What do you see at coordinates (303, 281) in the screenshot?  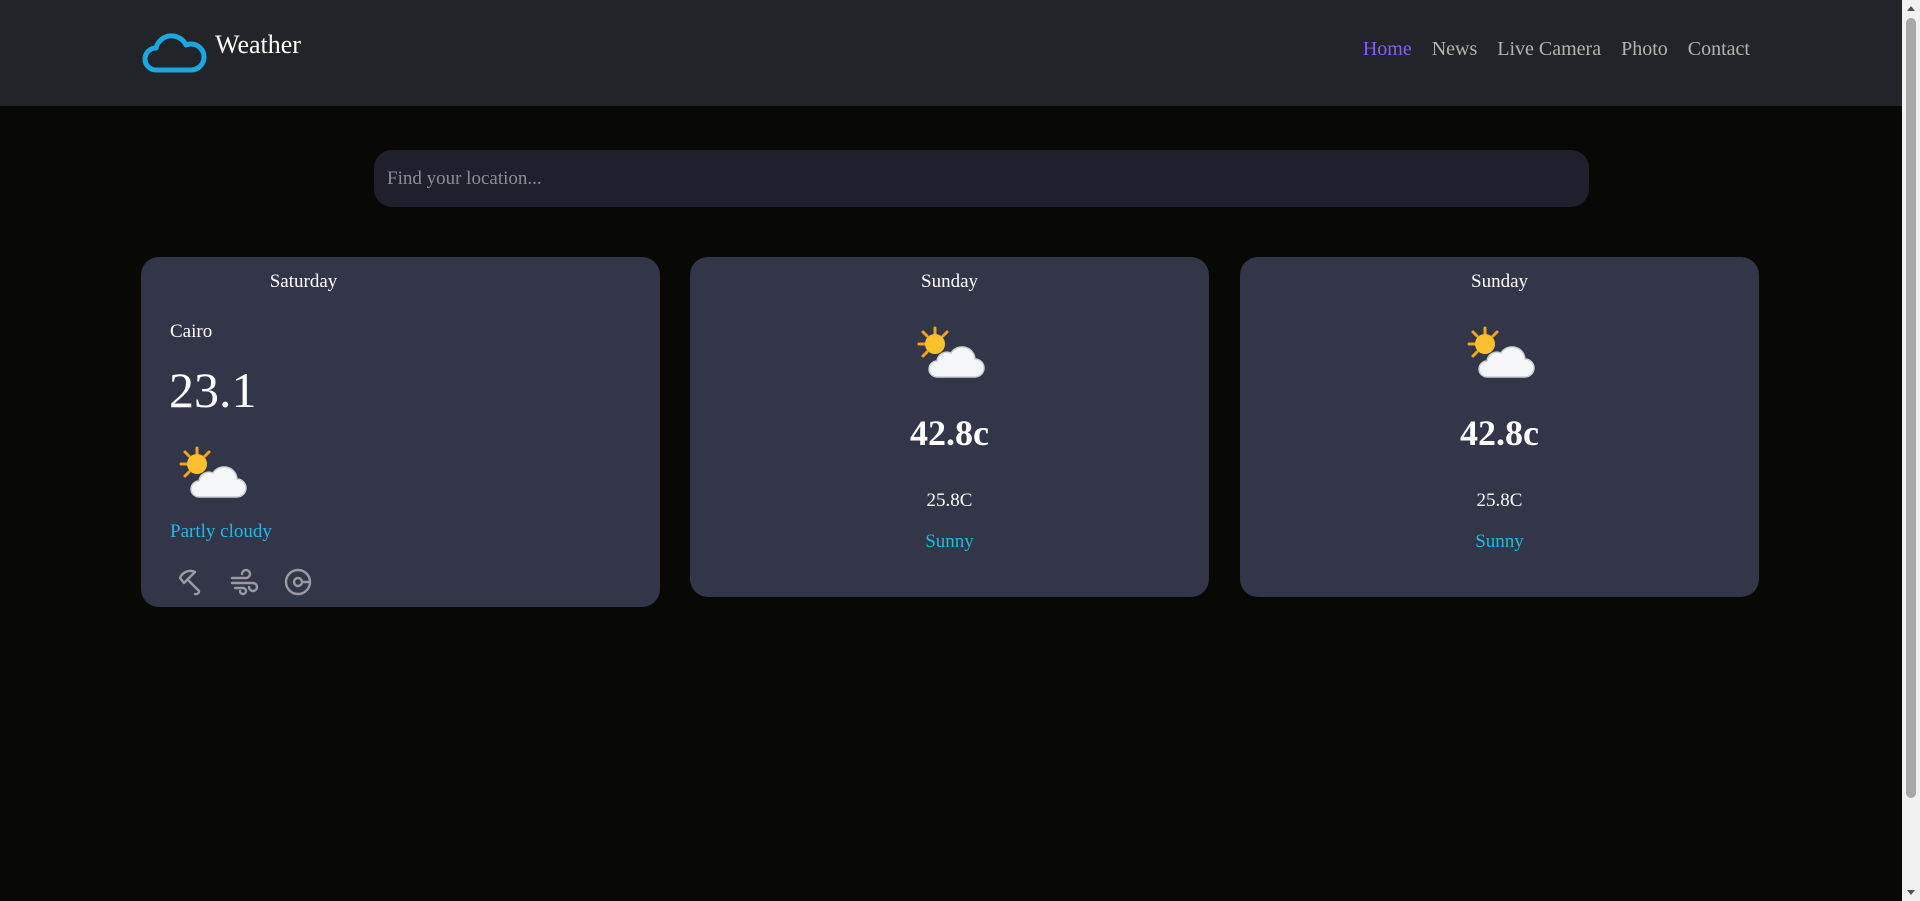 I see `today-day: Saturday` at bounding box center [303, 281].